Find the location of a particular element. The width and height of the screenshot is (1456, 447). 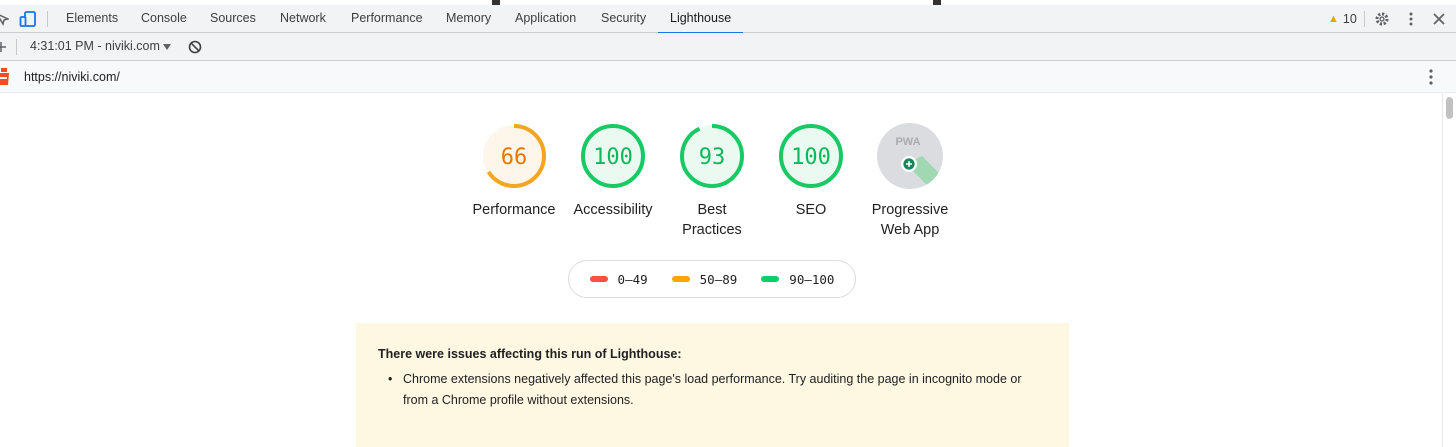

more-options-icon is located at coordinates (1411, 19).